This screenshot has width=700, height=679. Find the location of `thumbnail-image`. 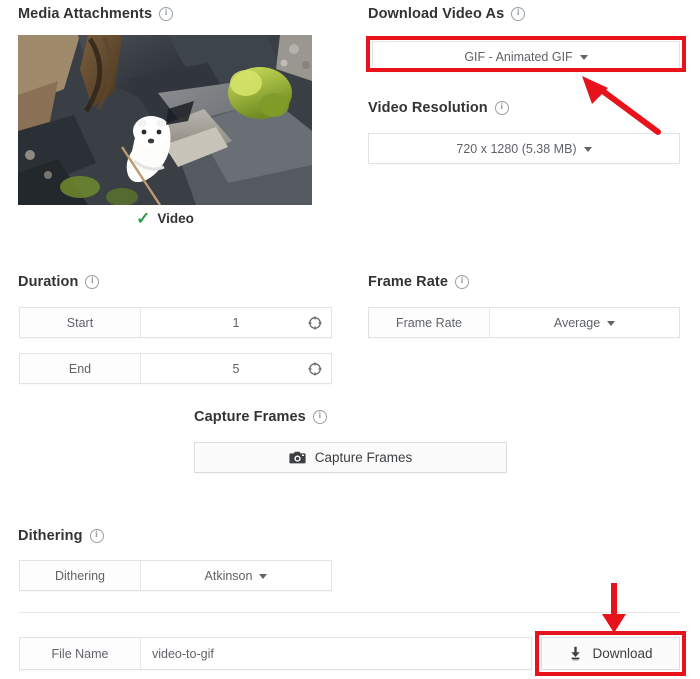

thumbnail-image is located at coordinates (165, 120).